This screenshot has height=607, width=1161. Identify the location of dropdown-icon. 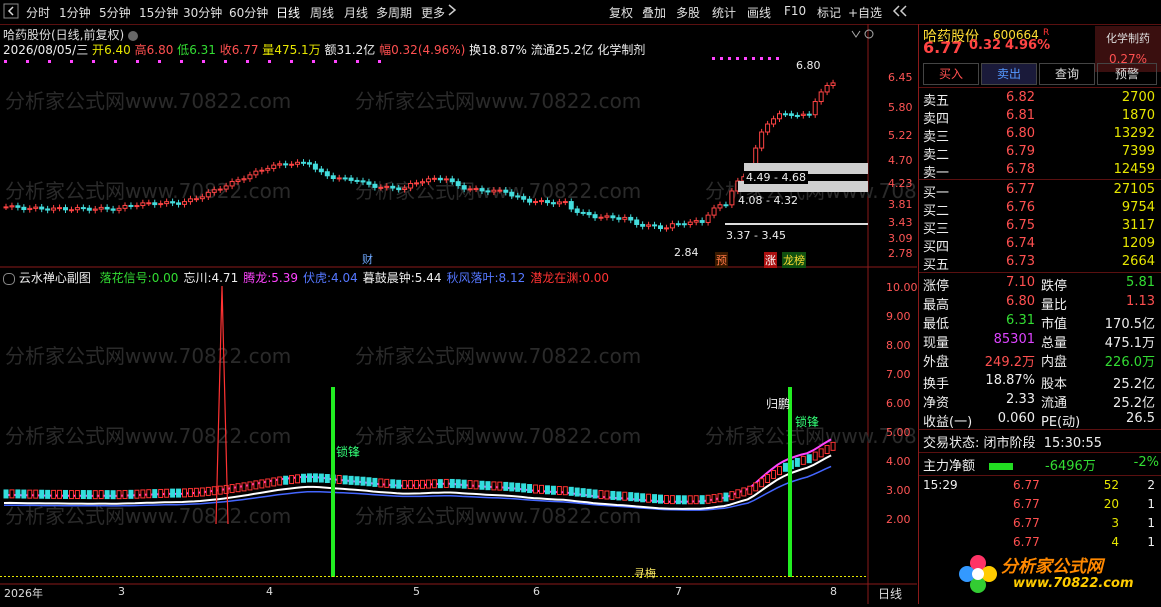
(133, 35).